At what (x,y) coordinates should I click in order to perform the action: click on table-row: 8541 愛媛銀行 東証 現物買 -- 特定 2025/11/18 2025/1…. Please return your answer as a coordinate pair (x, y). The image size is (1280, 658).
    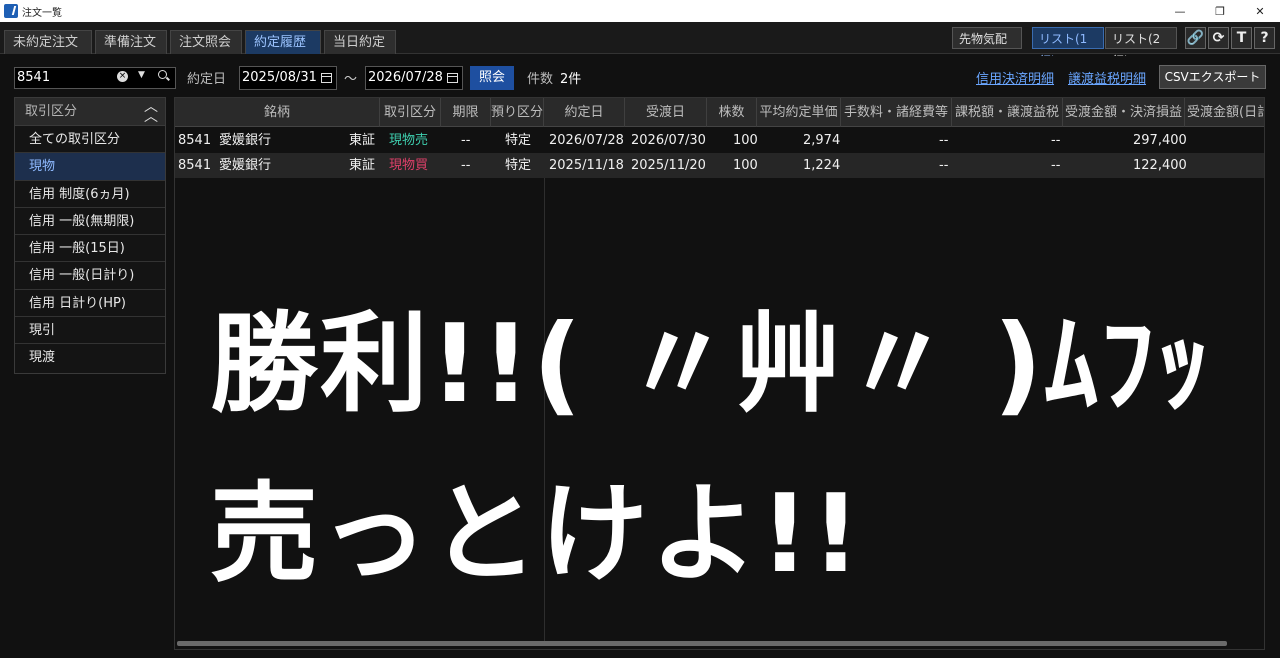
    Looking at the image, I should click on (719, 165).